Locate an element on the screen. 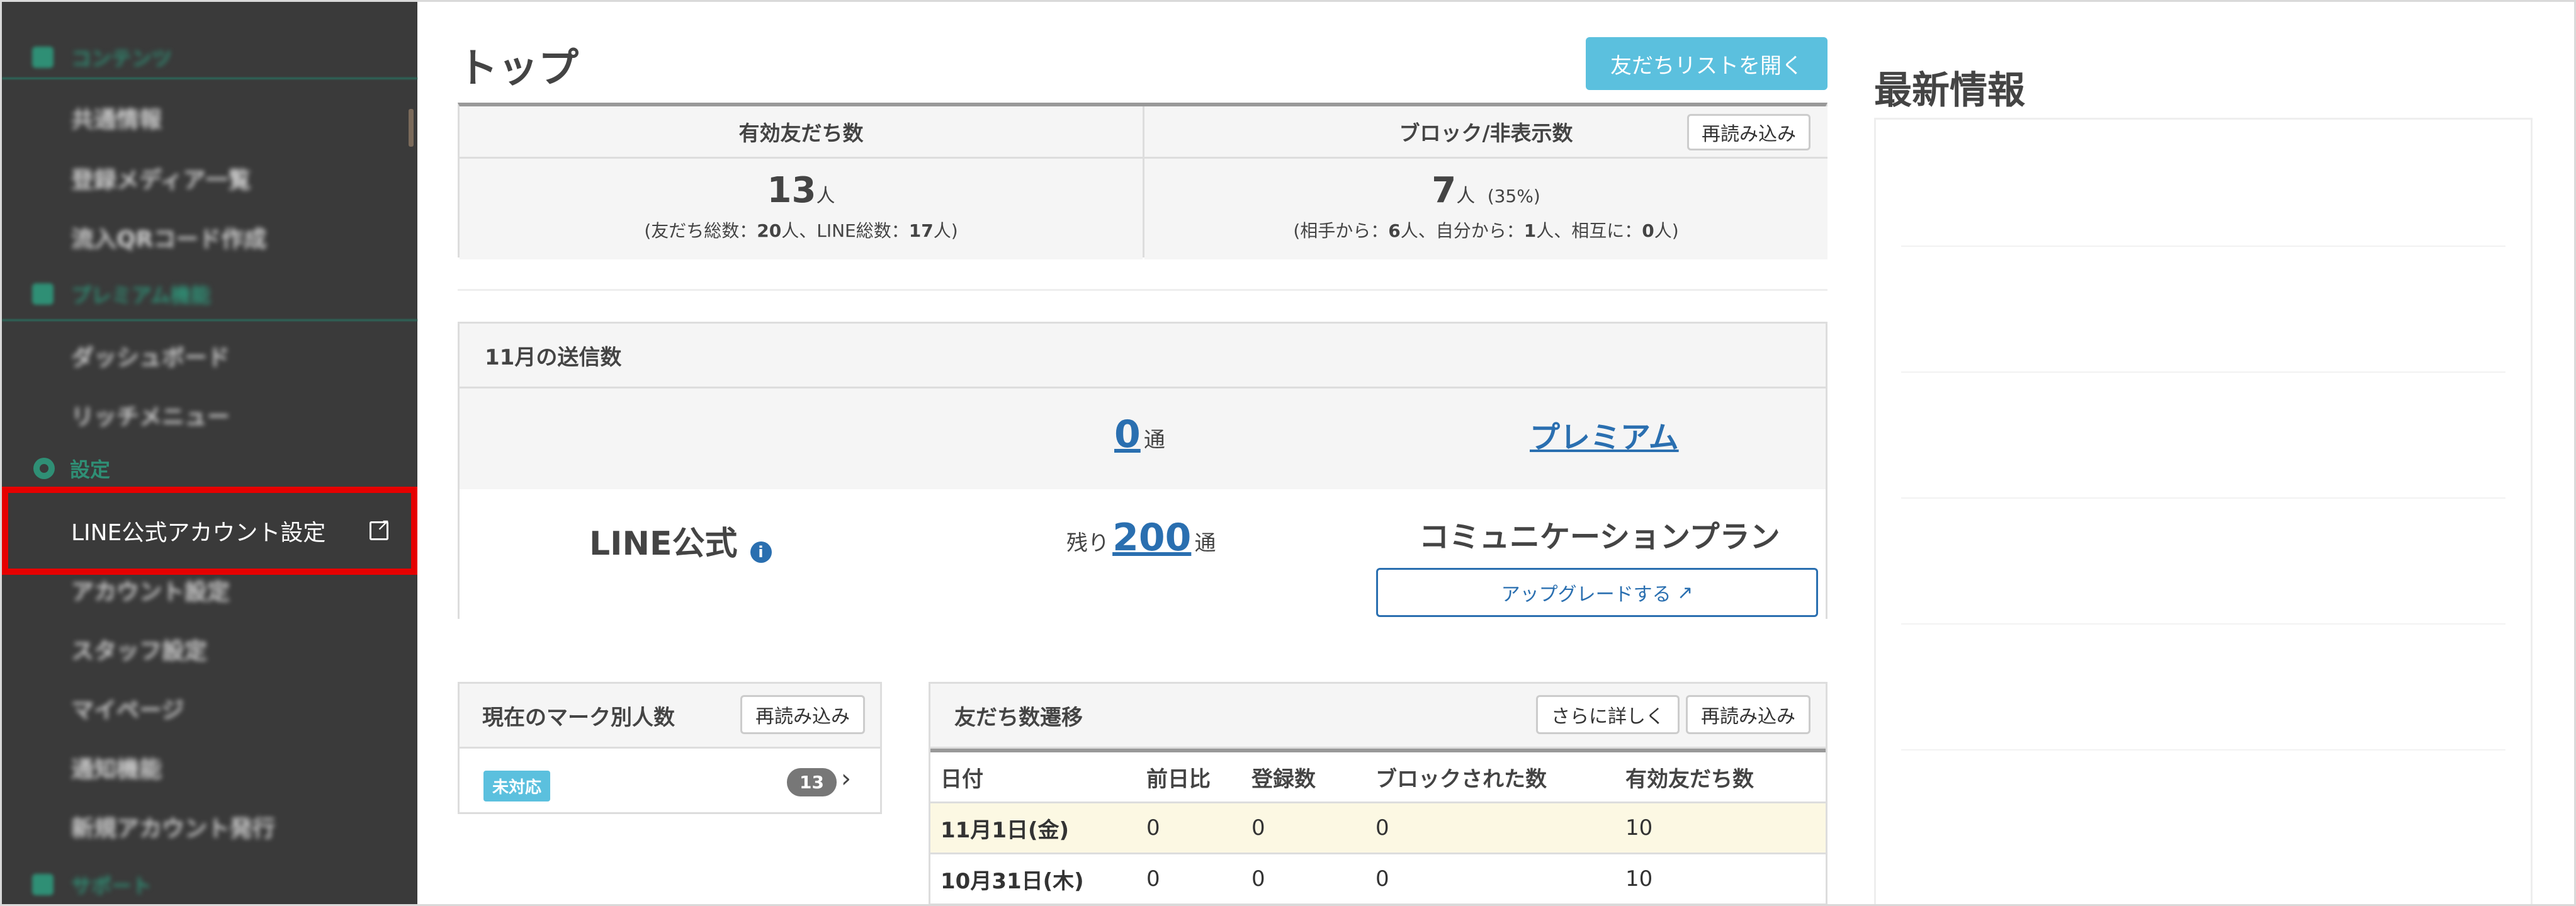  sidebar-item-label: LINE公式アカウント設定 is located at coordinates (198, 533).